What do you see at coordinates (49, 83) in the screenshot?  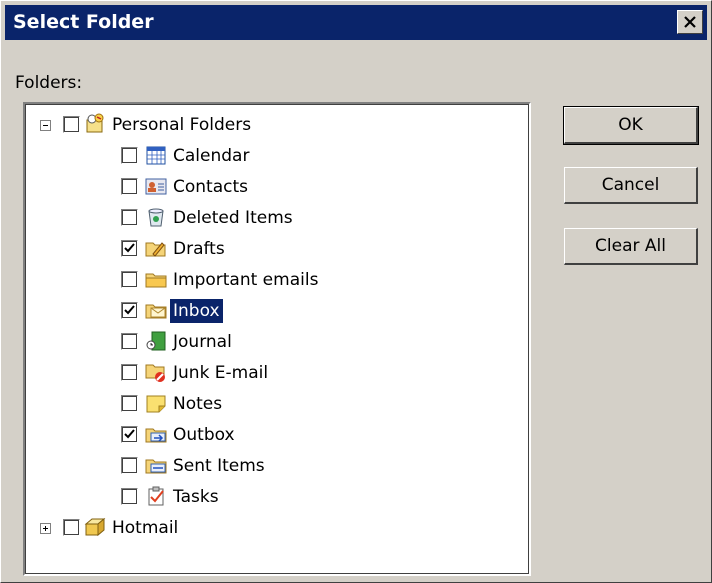 I see `folders-label: Folders:` at bounding box center [49, 83].